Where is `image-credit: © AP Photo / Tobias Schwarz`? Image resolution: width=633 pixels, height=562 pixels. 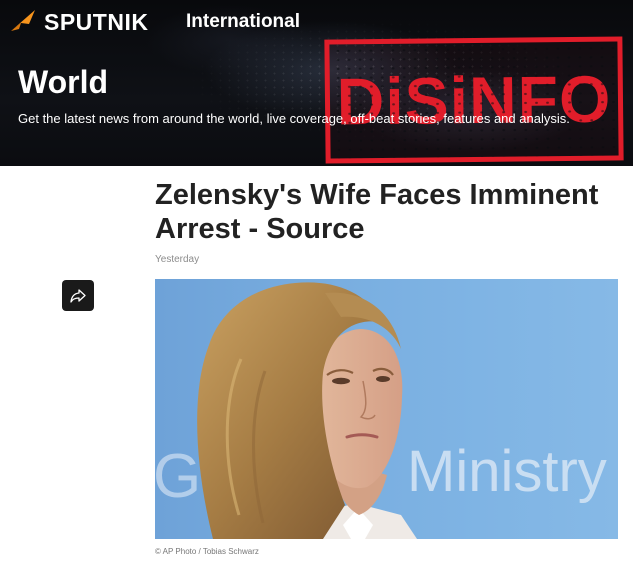
image-credit: © AP Photo / Tobias Schwarz is located at coordinates (207, 551).